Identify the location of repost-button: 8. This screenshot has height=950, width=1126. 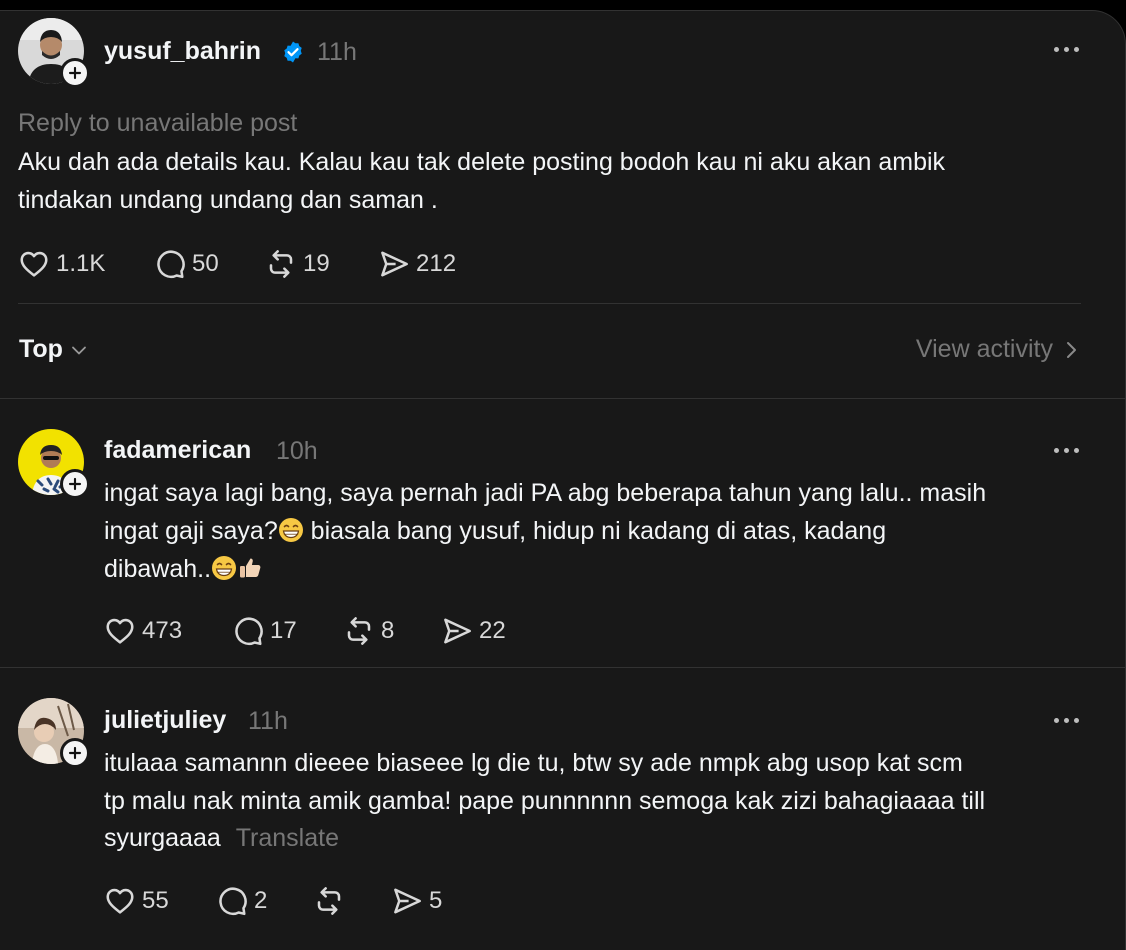
(392, 631).